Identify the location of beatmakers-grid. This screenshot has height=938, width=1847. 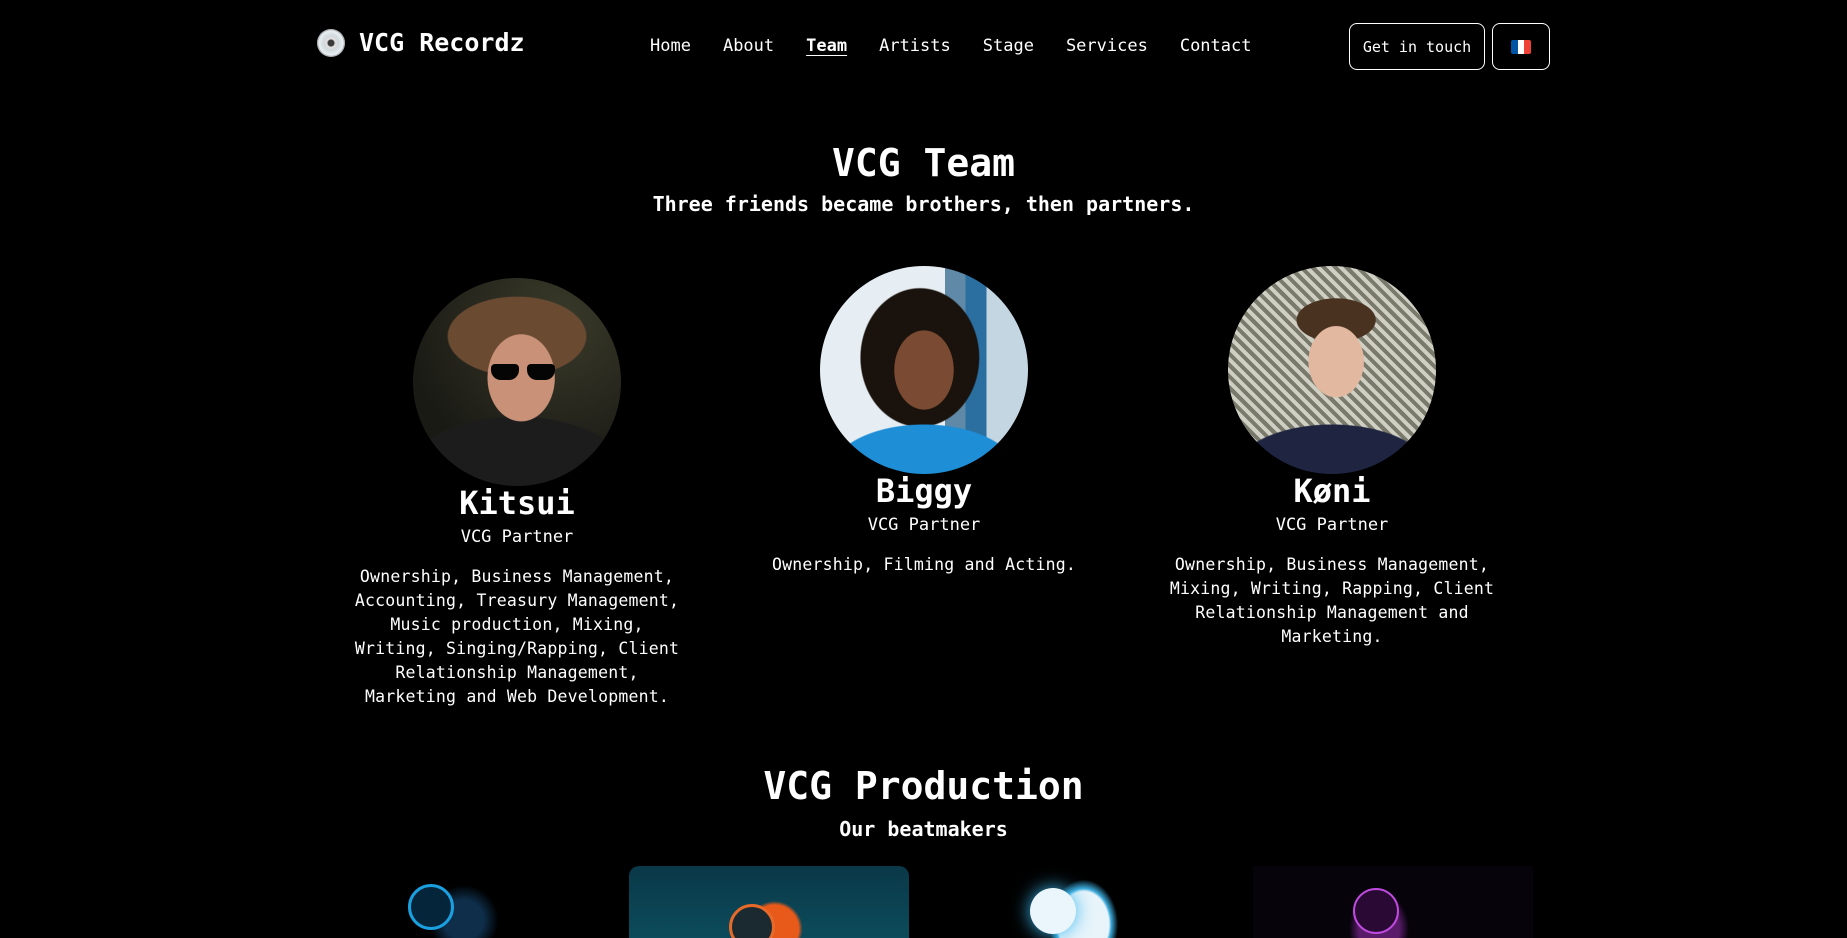
(928, 902).